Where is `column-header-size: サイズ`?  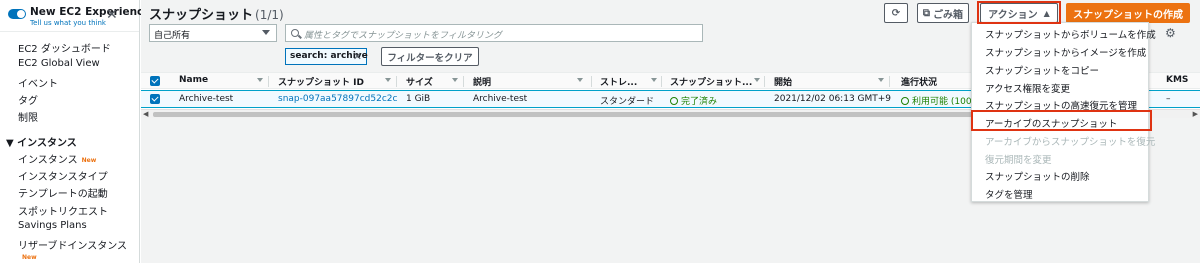 column-header-size: サイズ is located at coordinates (419, 81).